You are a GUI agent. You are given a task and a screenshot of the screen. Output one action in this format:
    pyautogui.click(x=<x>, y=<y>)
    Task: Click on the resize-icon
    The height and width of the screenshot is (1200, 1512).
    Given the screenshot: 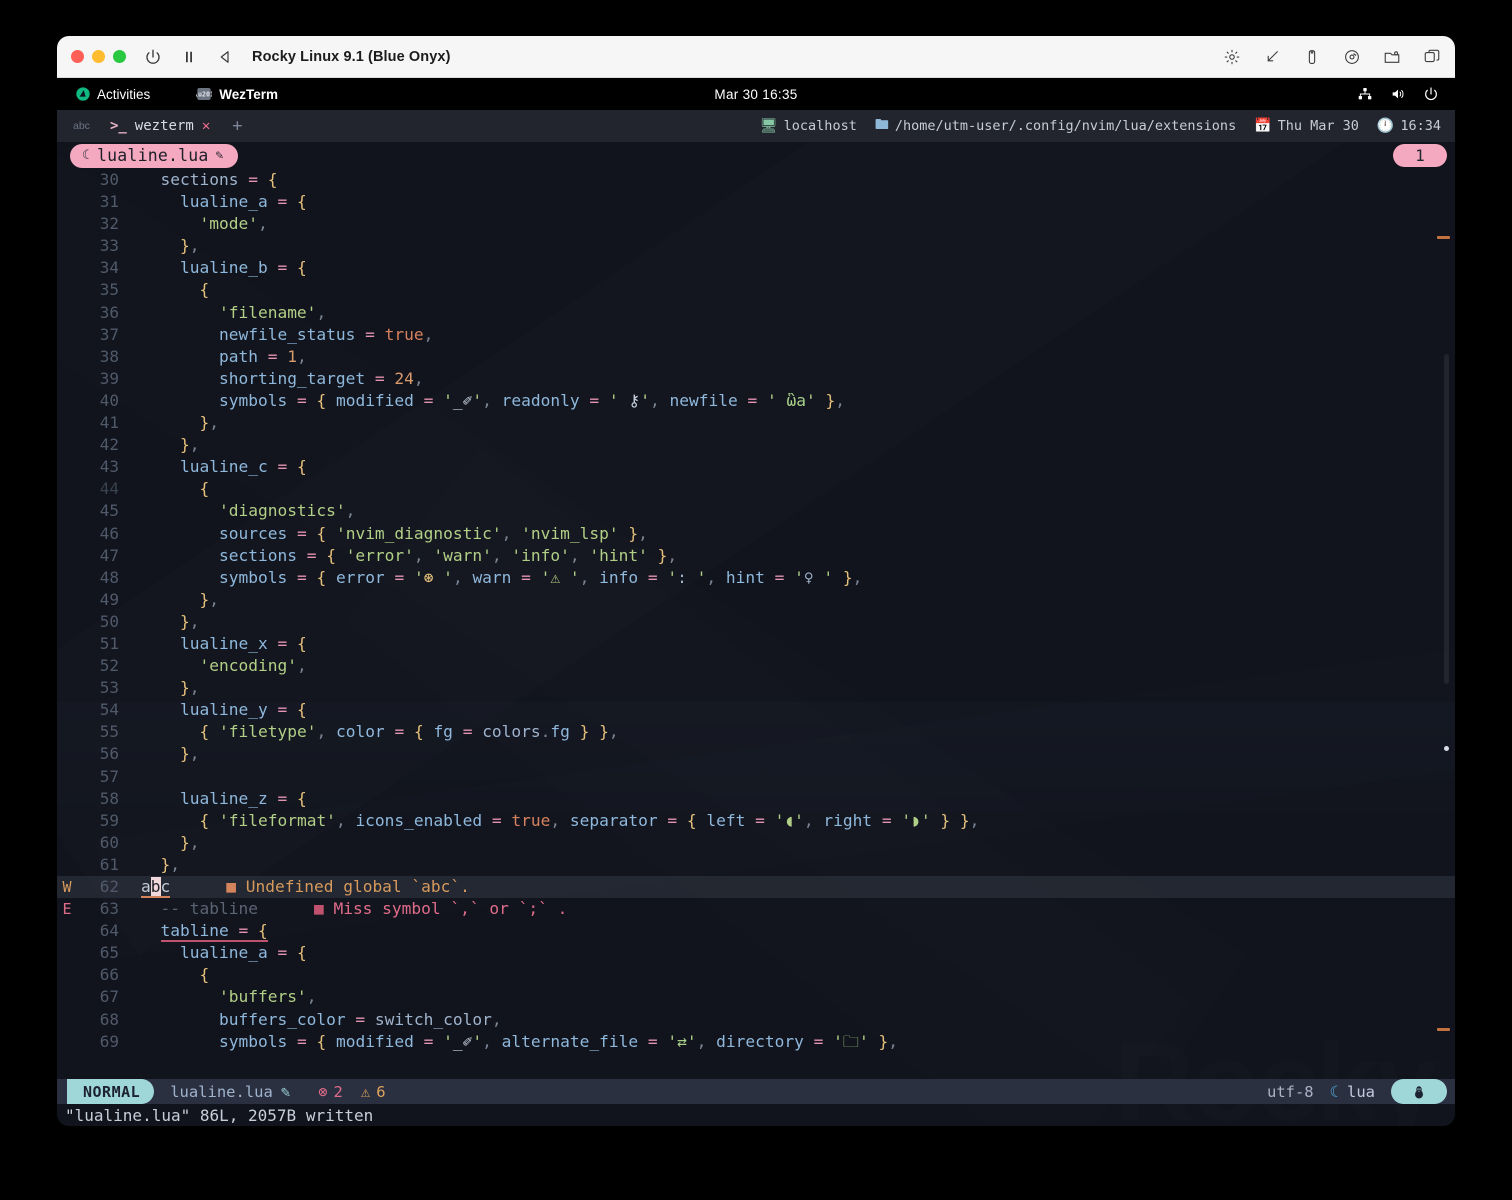 What is the action you would take?
    pyautogui.click(x=1272, y=57)
    